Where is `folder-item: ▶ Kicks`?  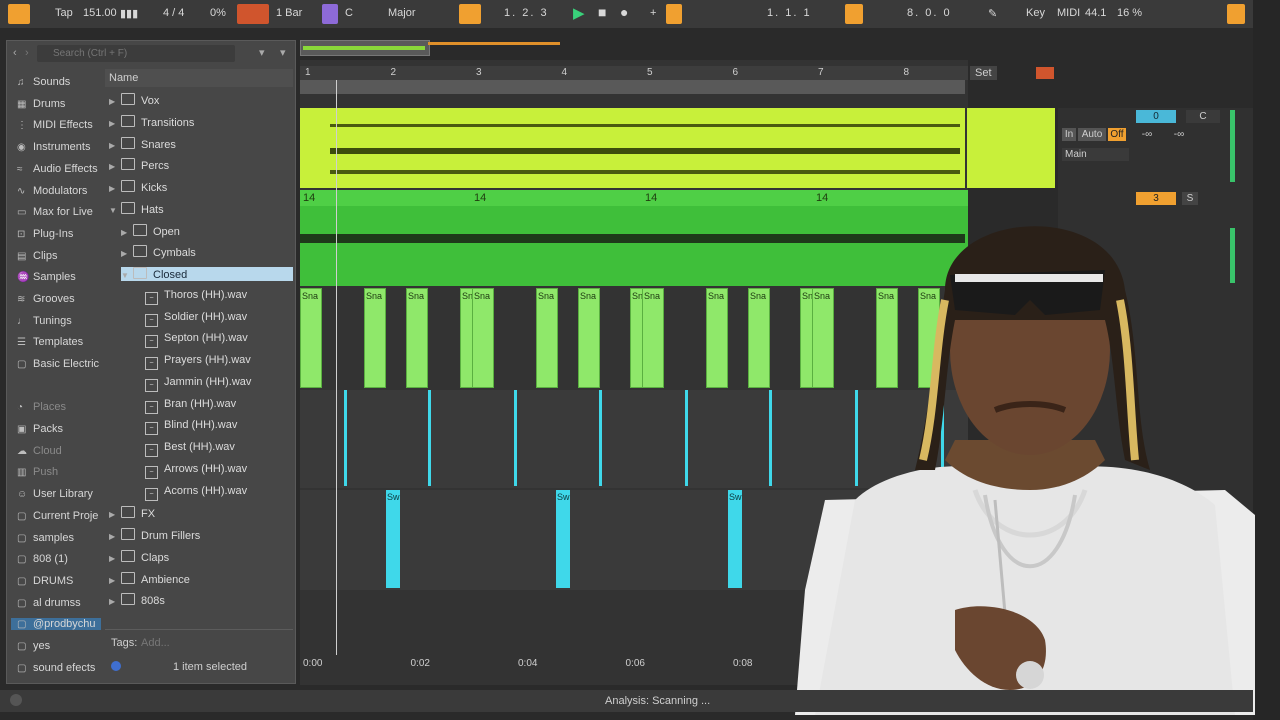
folder-item: ▶ Kicks is located at coordinates (138, 187).